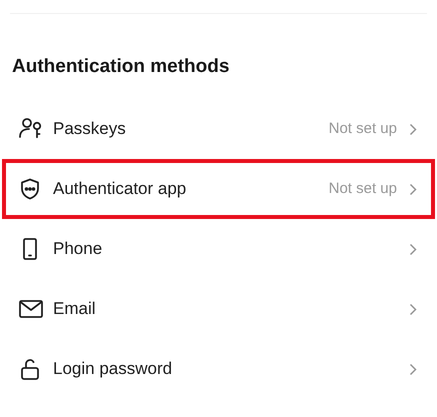  What do you see at coordinates (31, 309) in the screenshot?
I see `mail-icon` at bounding box center [31, 309].